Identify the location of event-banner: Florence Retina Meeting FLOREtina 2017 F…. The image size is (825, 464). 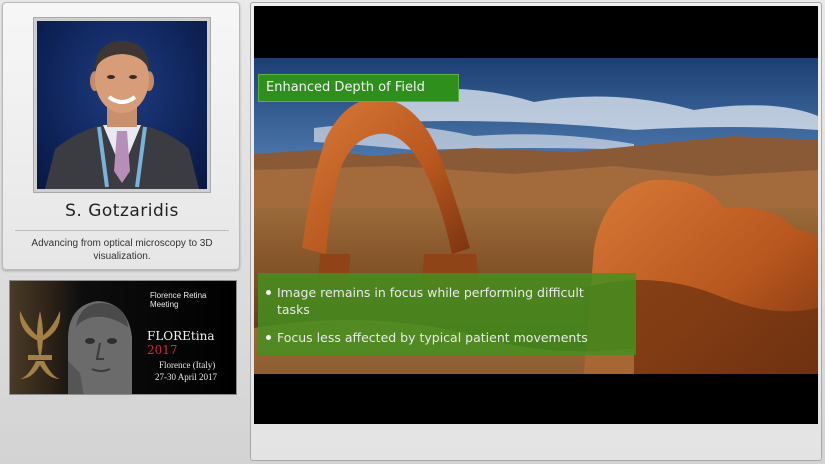
(123, 337).